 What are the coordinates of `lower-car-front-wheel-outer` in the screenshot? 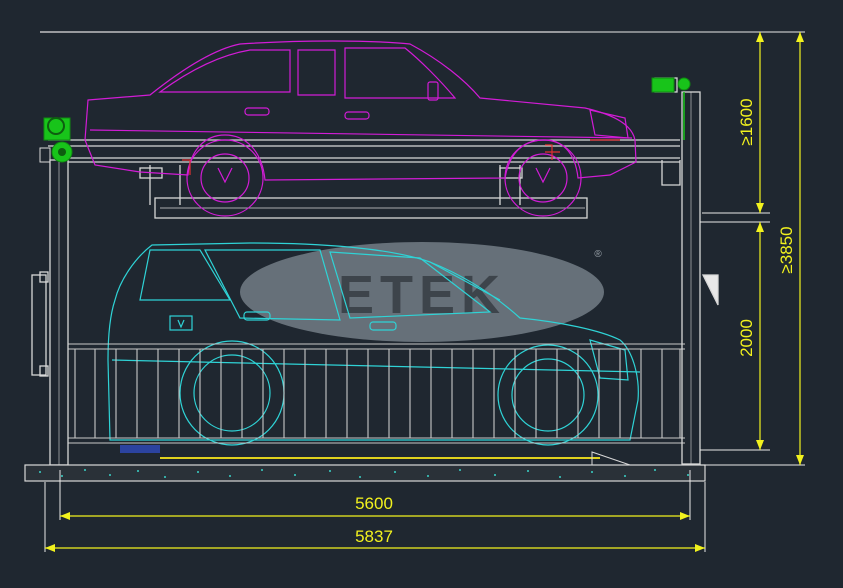 It's located at (232, 393).